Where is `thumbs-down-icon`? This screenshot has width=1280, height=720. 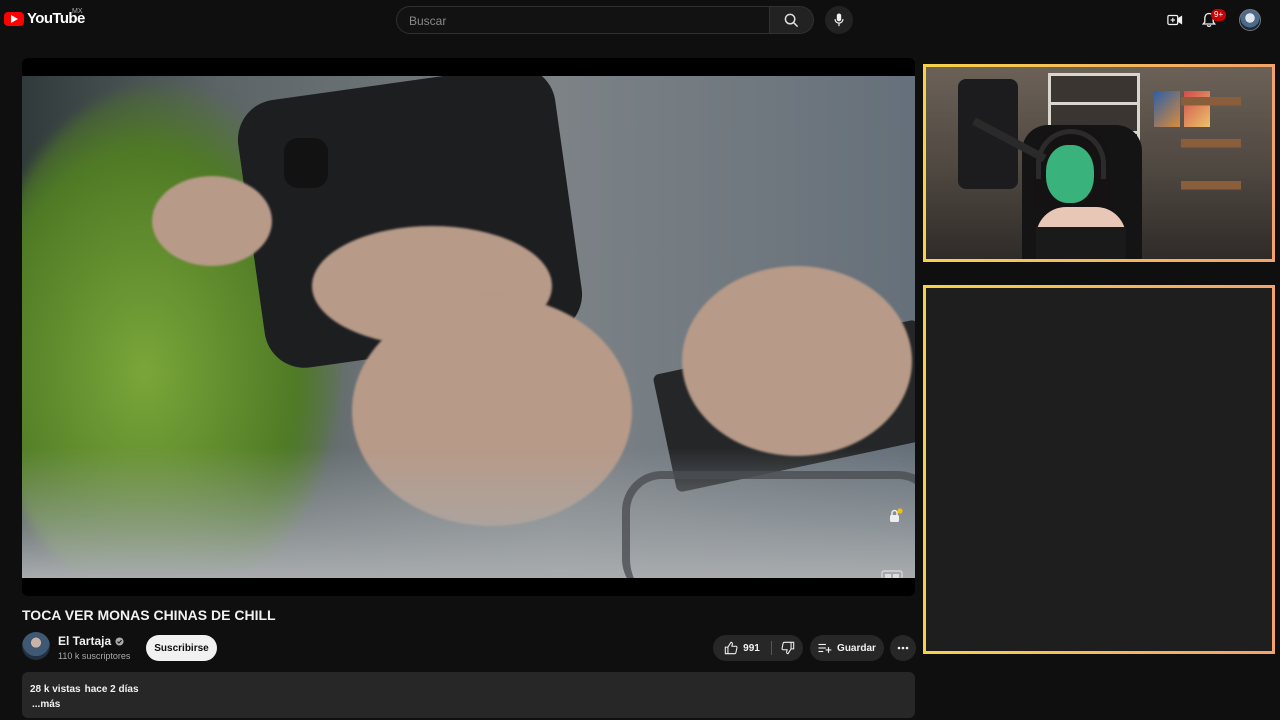 thumbs-down-icon is located at coordinates (787, 648).